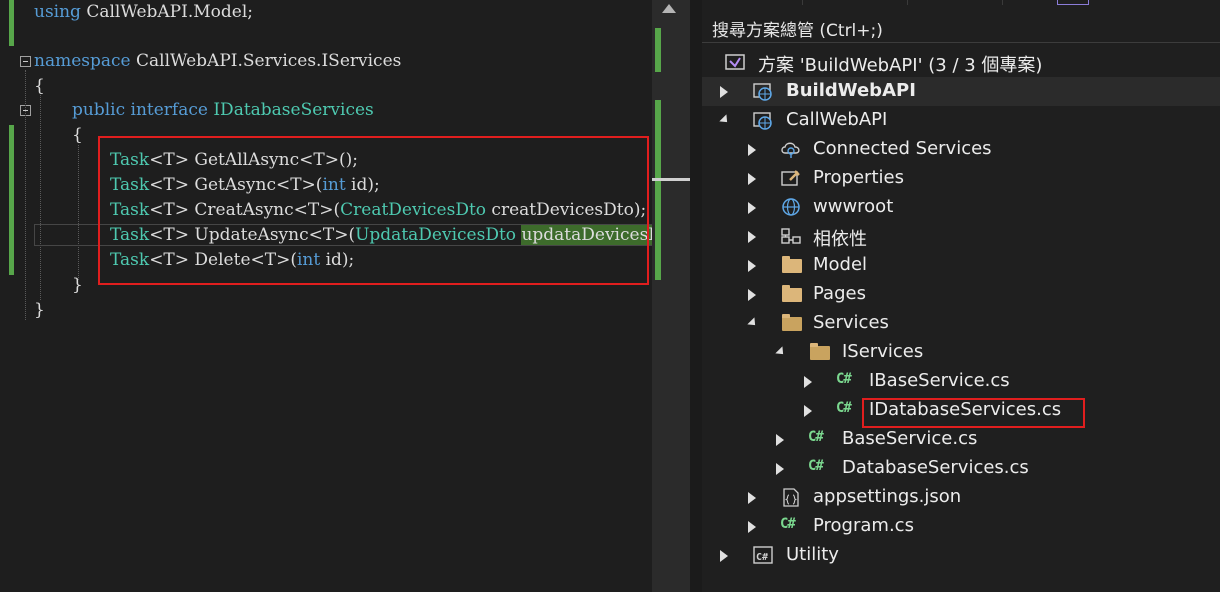  Describe the element at coordinates (961, 178) in the screenshot. I see `tree-item-properties: Properties` at that location.